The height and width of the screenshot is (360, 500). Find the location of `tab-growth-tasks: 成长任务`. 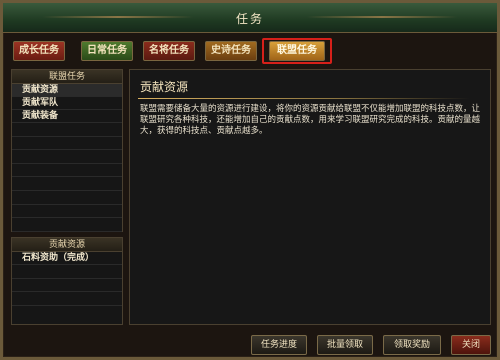

tab-growth-tasks: 成长任务 is located at coordinates (39, 51).